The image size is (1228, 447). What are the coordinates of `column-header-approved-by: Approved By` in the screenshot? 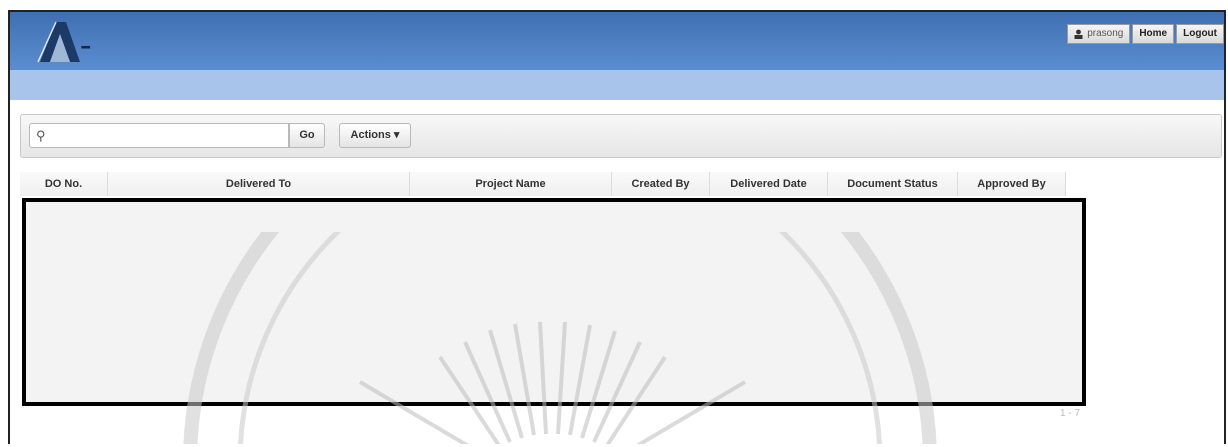 It's located at (1012, 184).